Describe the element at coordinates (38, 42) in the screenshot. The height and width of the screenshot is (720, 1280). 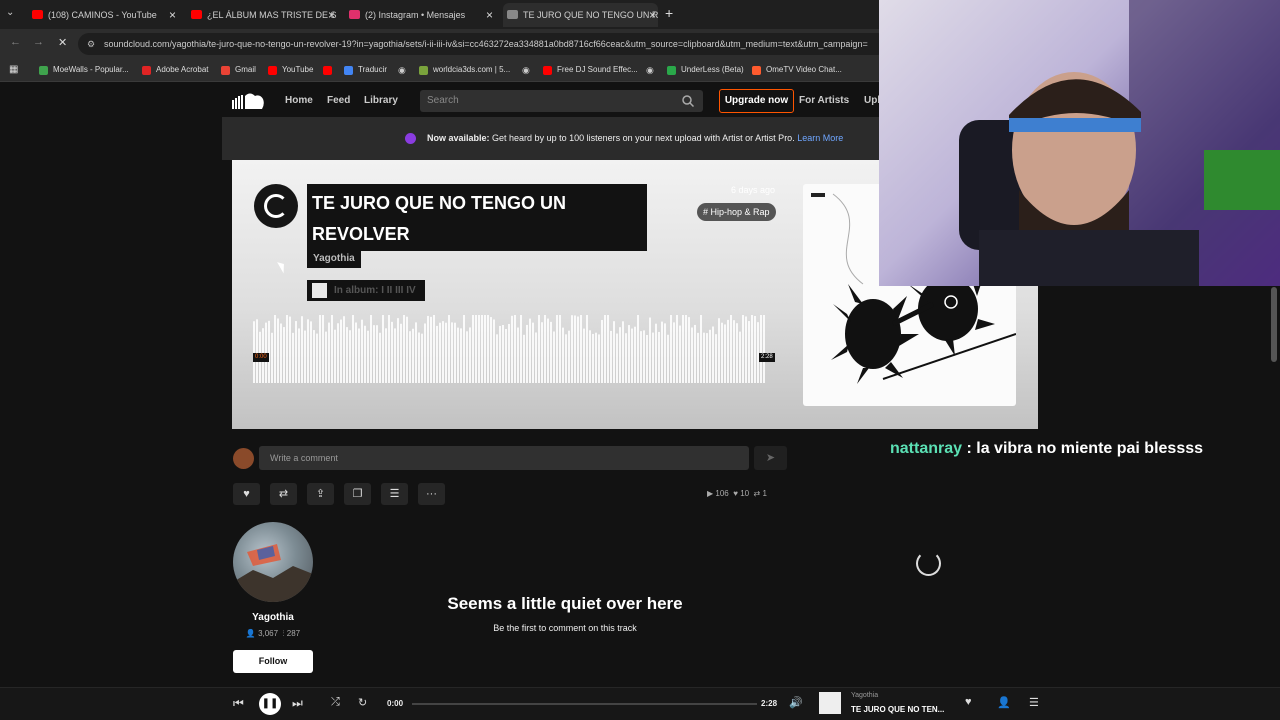
I see `forward-icon: →` at that location.